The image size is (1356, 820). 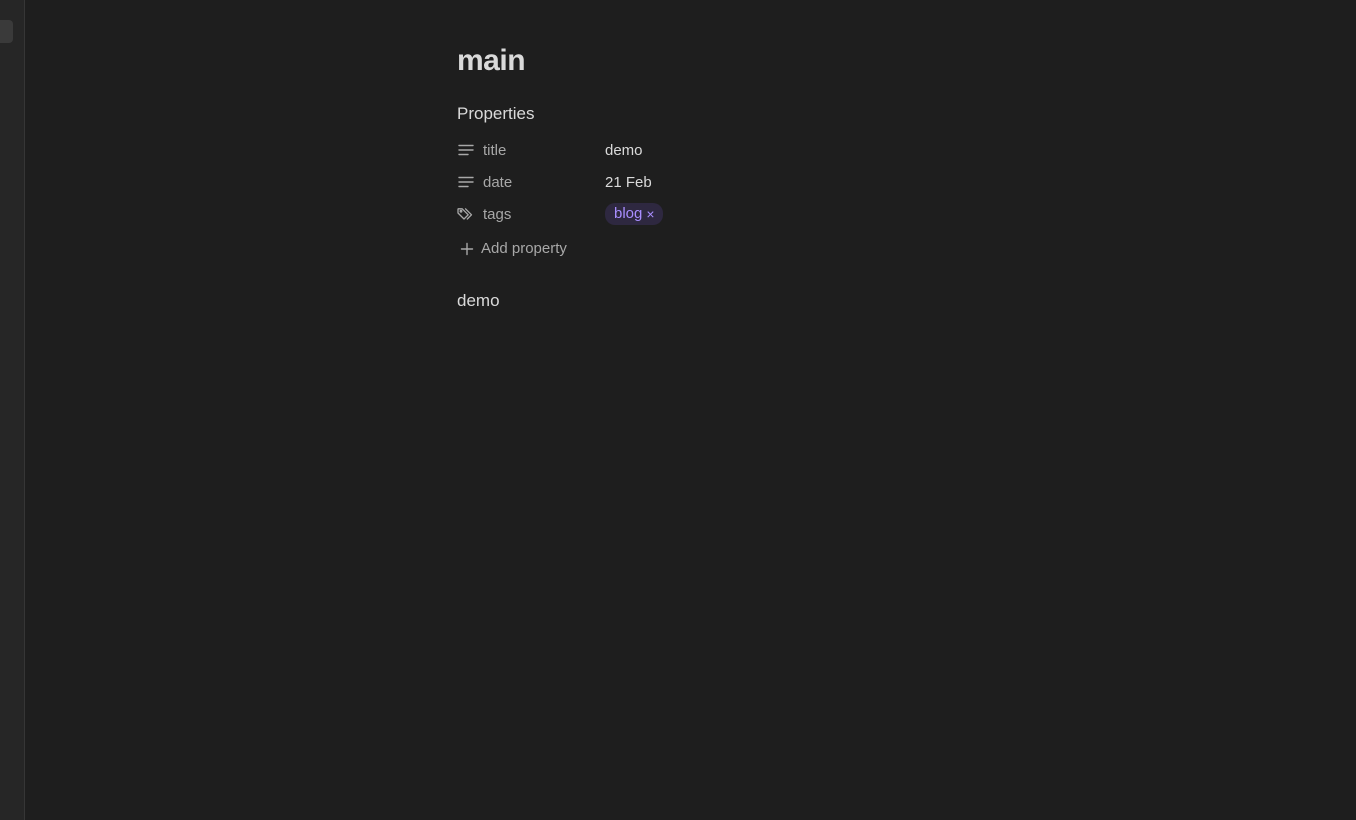 What do you see at coordinates (478, 301) in the screenshot?
I see `note-body-text: demo` at bounding box center [478, 301].